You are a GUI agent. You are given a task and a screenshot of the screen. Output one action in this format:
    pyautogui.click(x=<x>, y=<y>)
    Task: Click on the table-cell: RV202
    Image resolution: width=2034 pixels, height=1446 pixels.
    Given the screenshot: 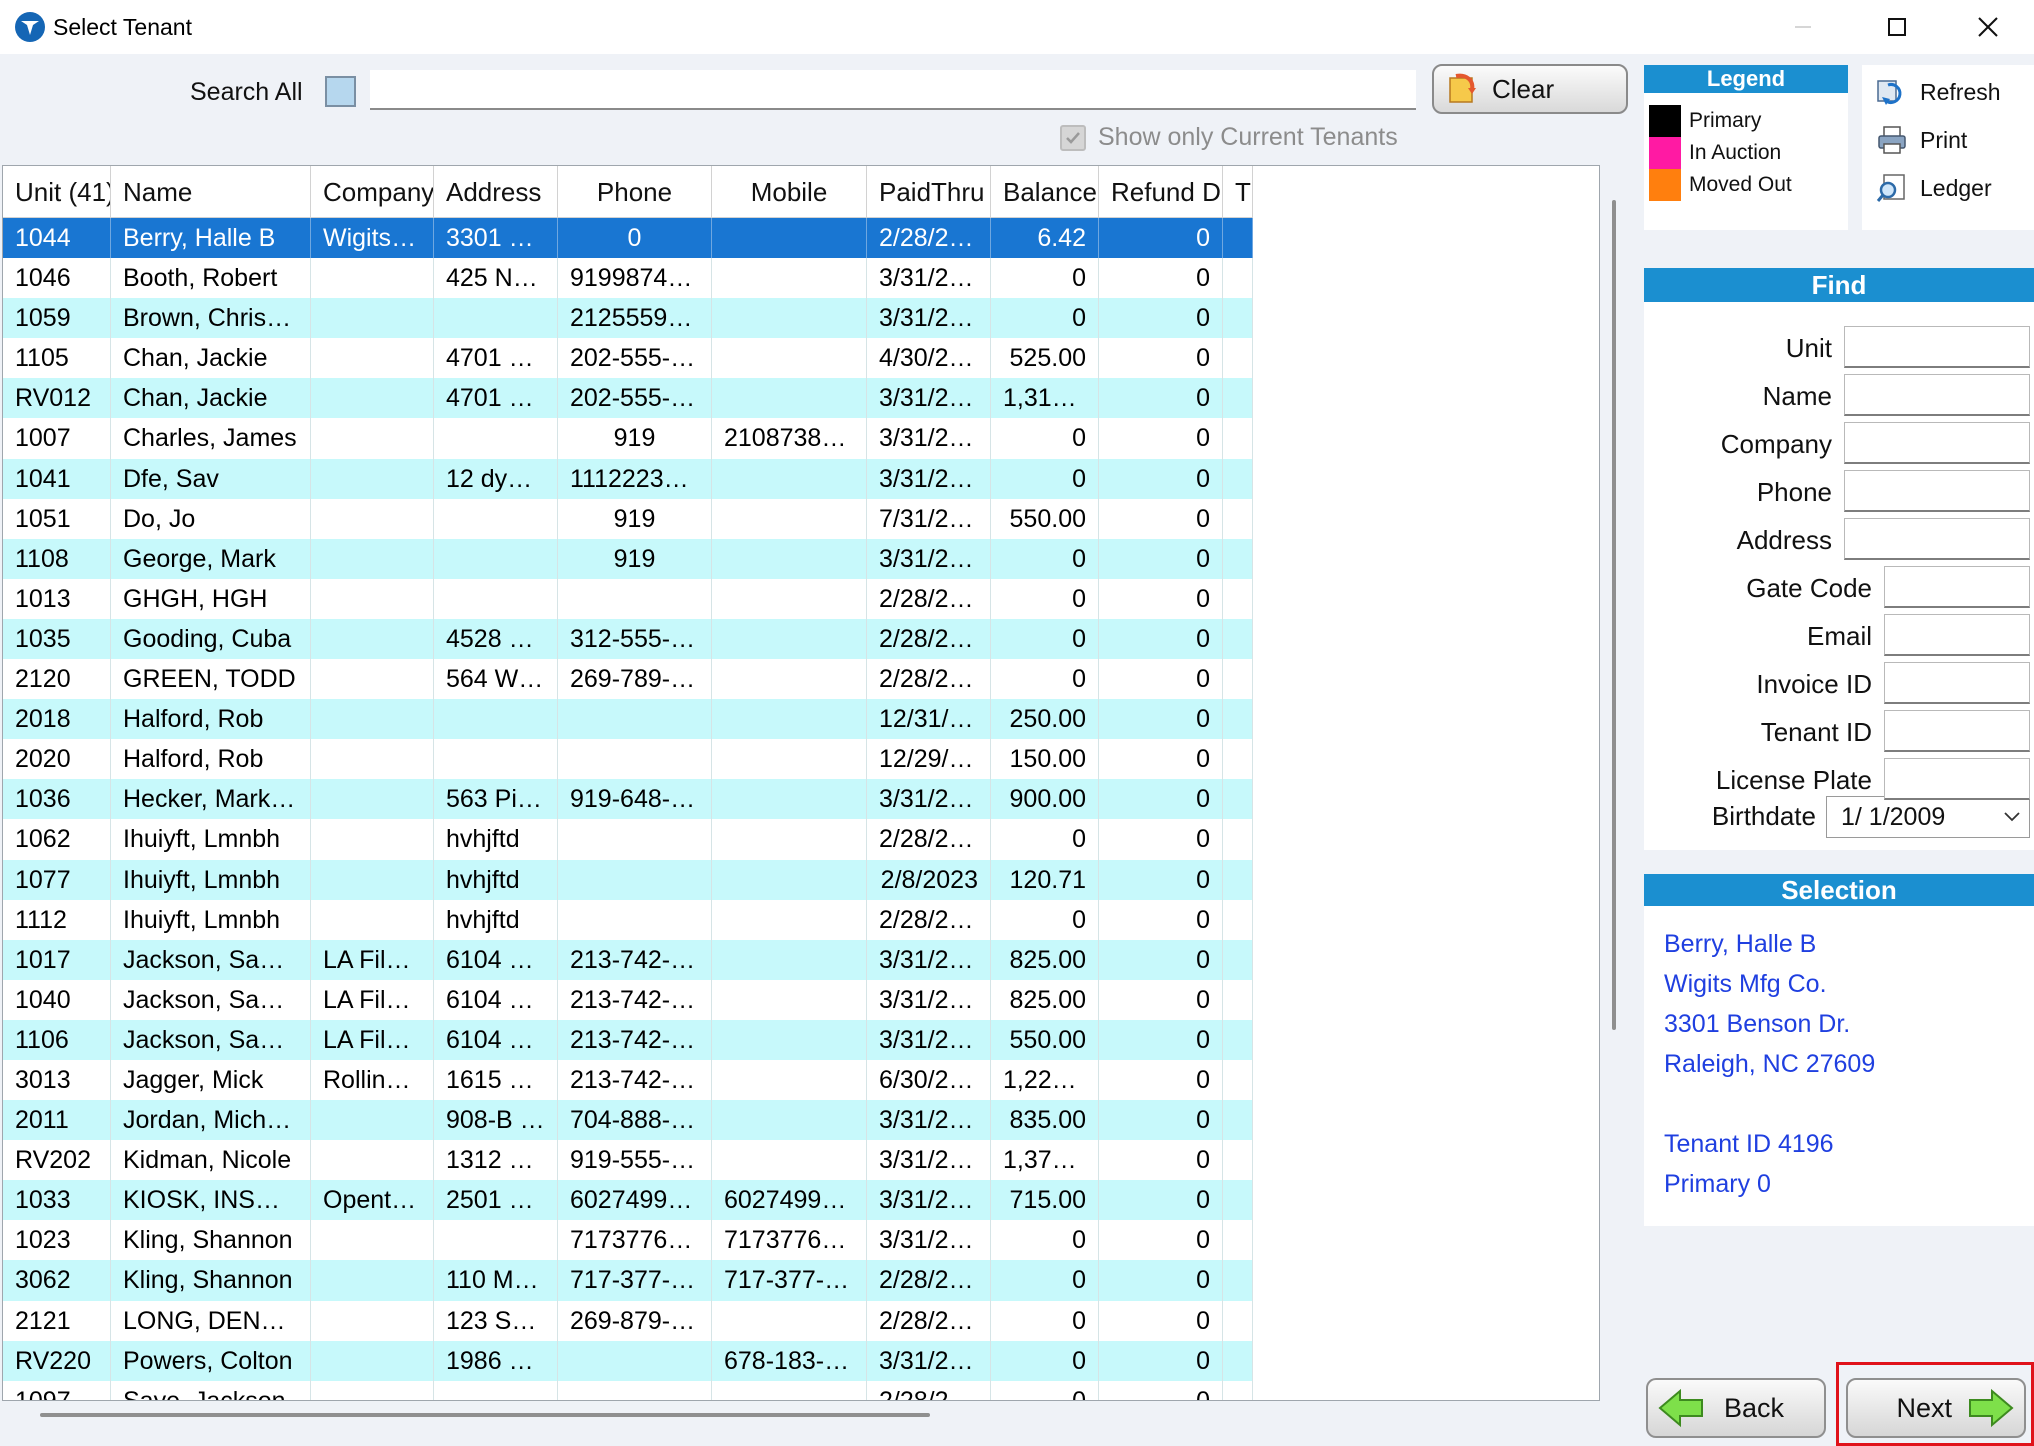 What is the action you would take?
    pyautogui.click(x=57, y=1160)
    